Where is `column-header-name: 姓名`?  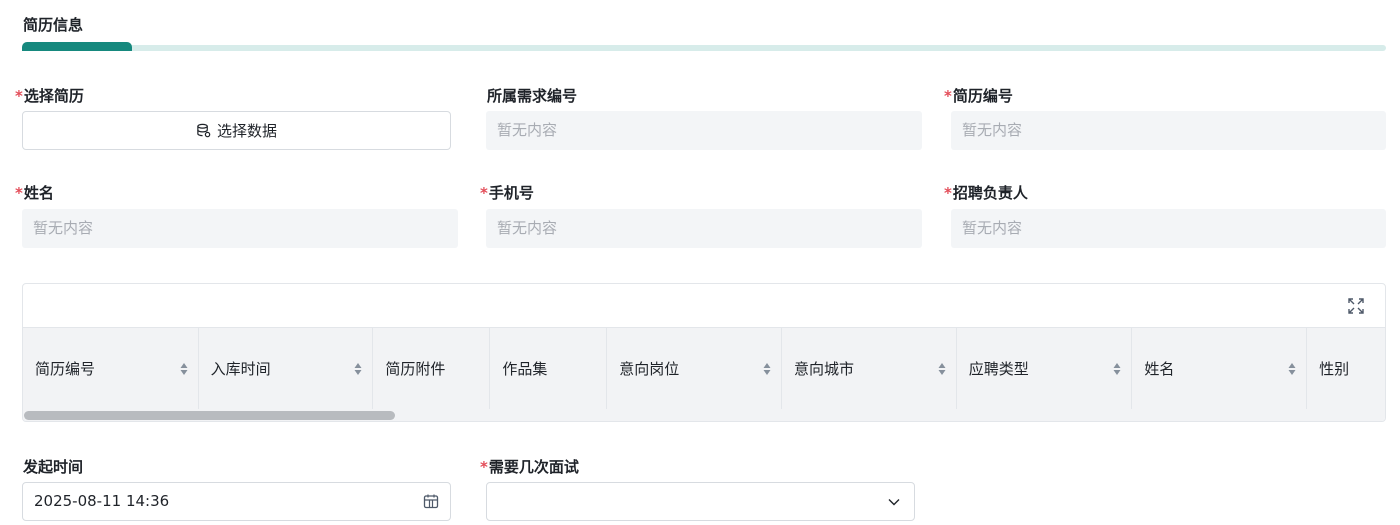 column-header-name: 姓名 is located at coordinates (1220, 368).